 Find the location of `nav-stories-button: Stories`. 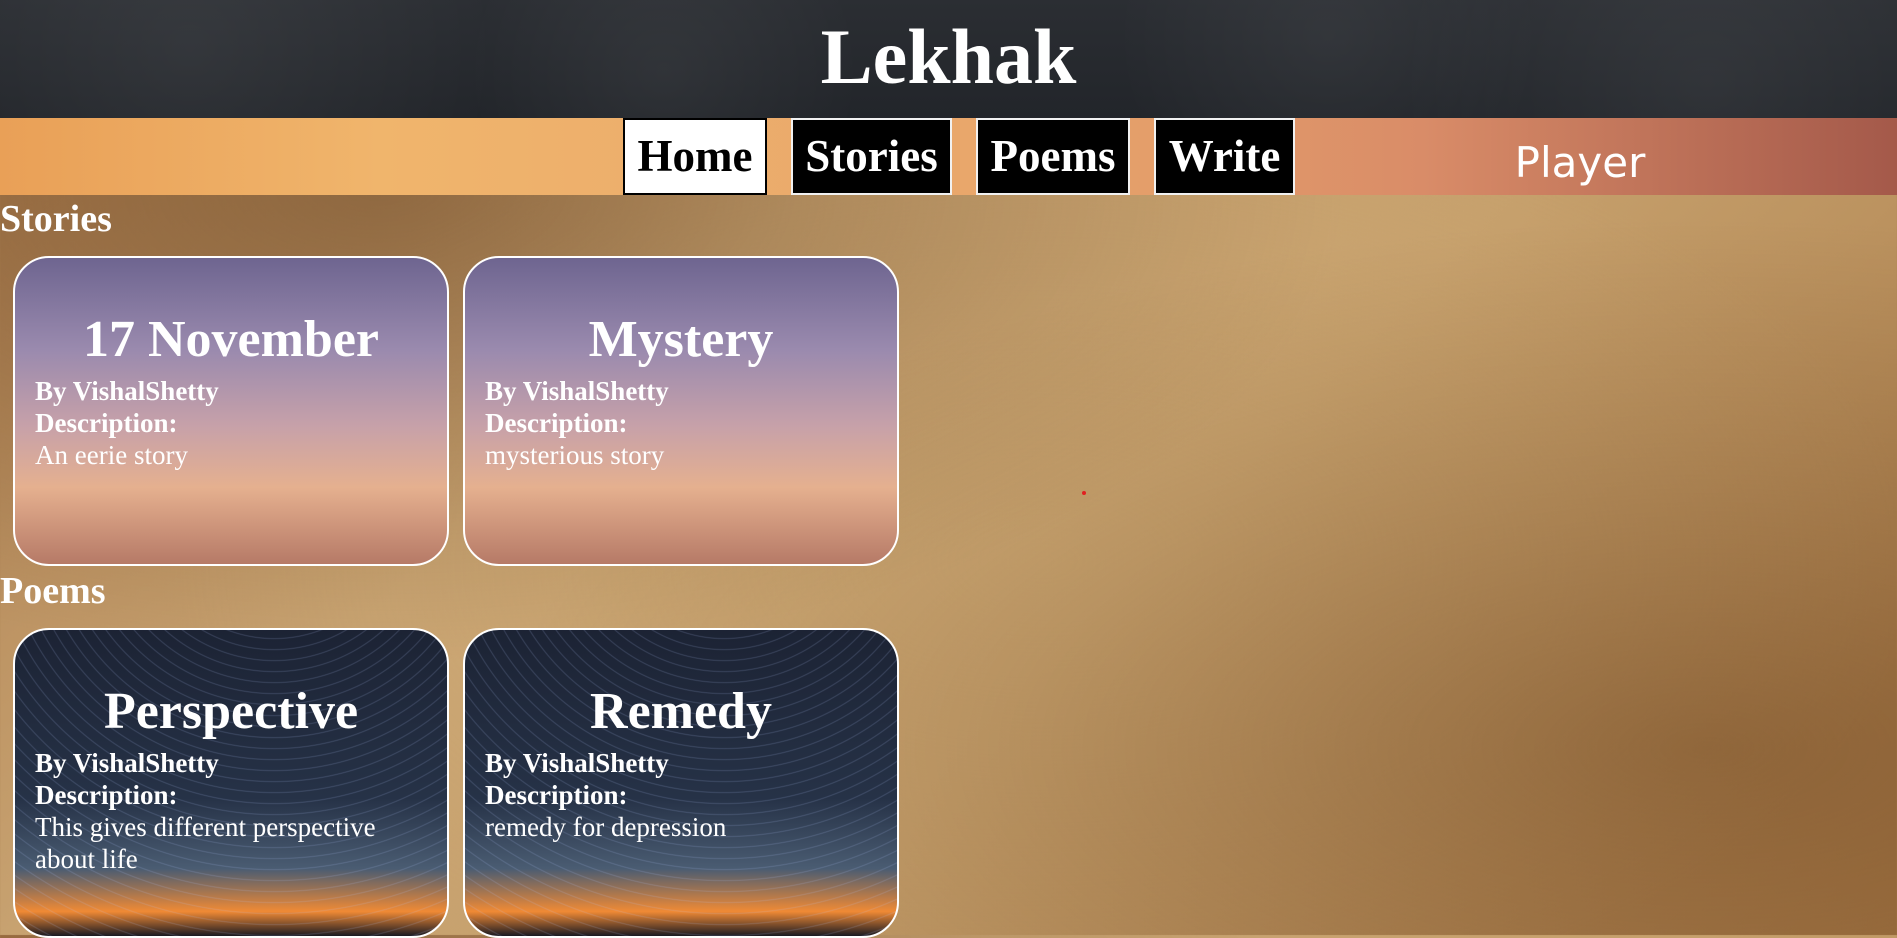

nav-stories-button: Stories is located at coordinates (871, 156).